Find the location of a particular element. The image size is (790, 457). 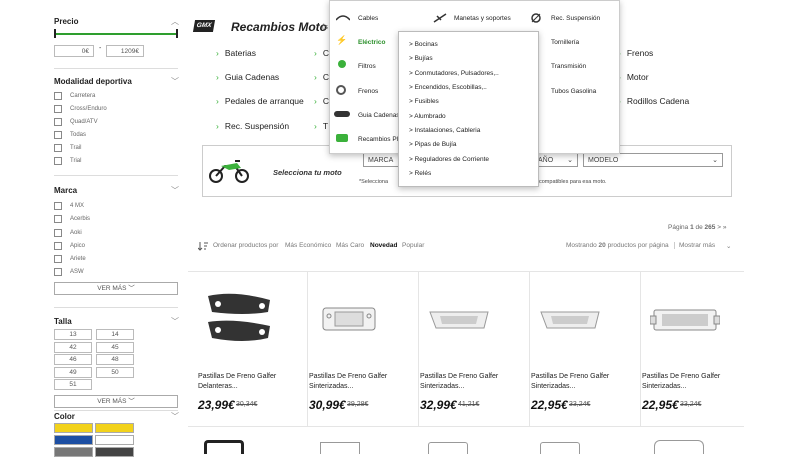

filter-option: Todas is located at coordinates (70, 134).